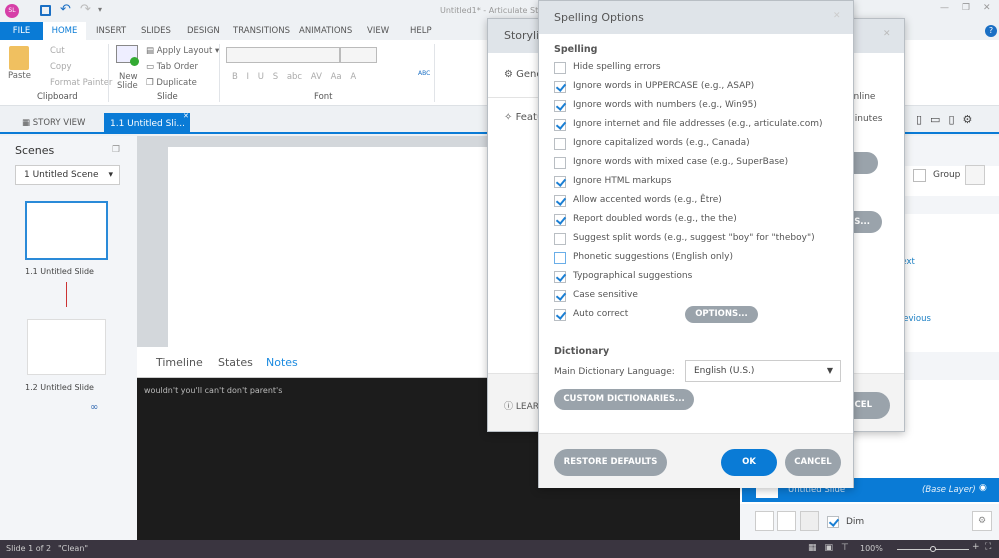 This screenshot has width=999, height=558. Describe the element at coordinates (991, 31) in the screenshot. I see `help-icon: ?` at that location.